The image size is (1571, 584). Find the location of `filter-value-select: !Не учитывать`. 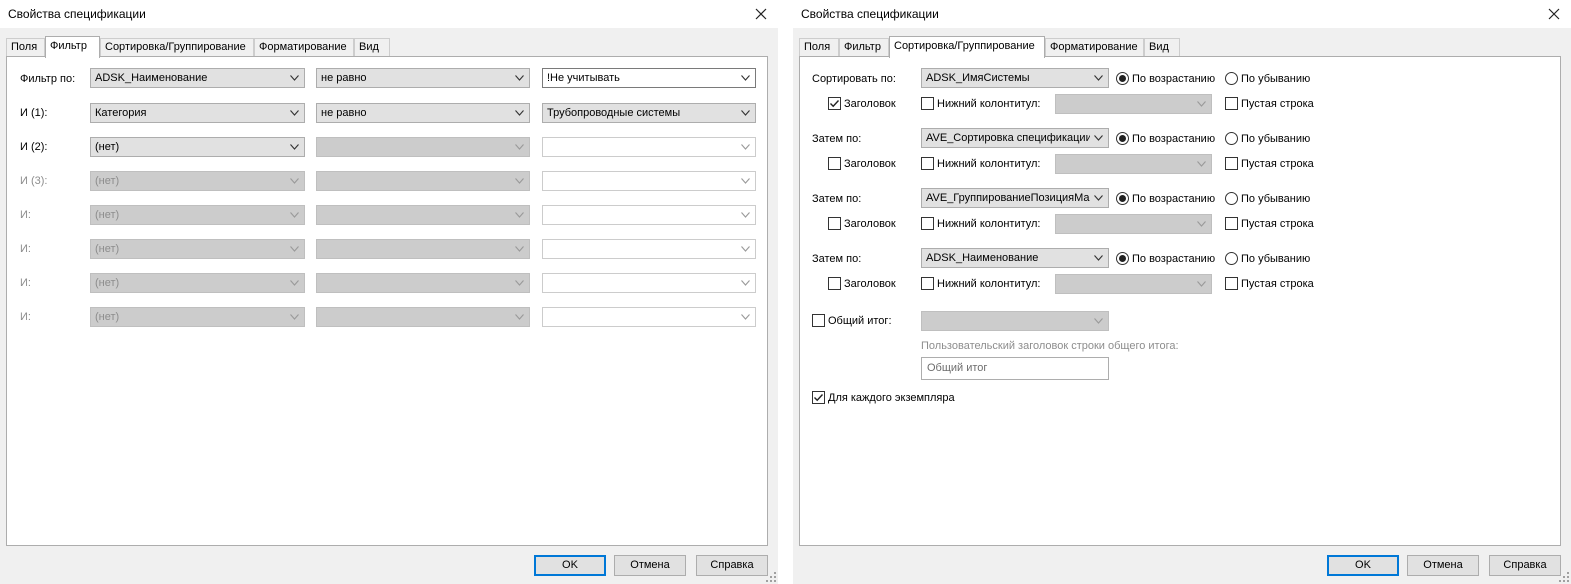

filter-value-select: !Не учитывать is located at coordinates (649, 78).